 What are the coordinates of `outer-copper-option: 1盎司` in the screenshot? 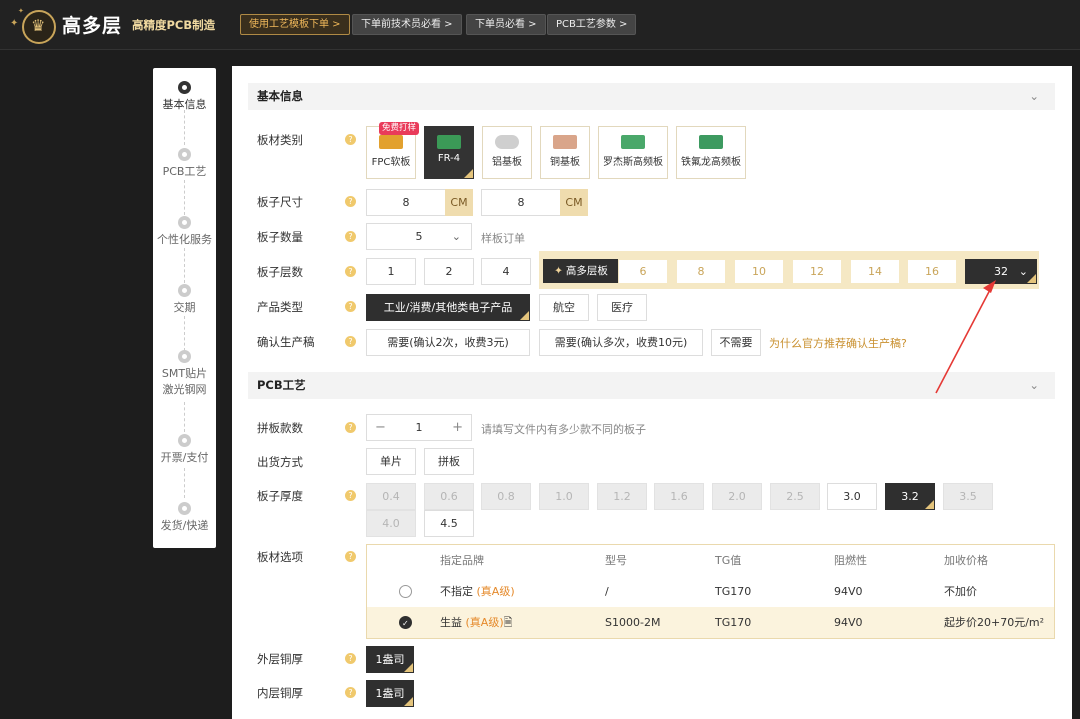 It's located at (390, 659).